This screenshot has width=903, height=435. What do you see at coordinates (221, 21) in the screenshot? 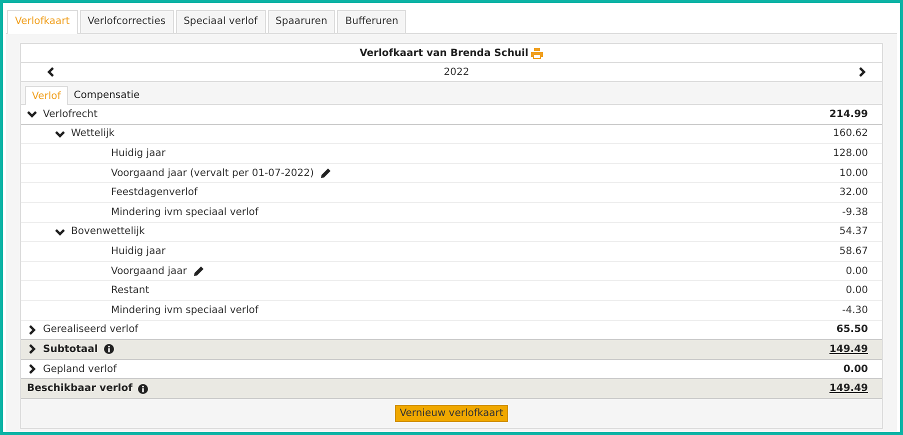
I see `tab: Speciaal verlof` at bounding box center [221, 21].